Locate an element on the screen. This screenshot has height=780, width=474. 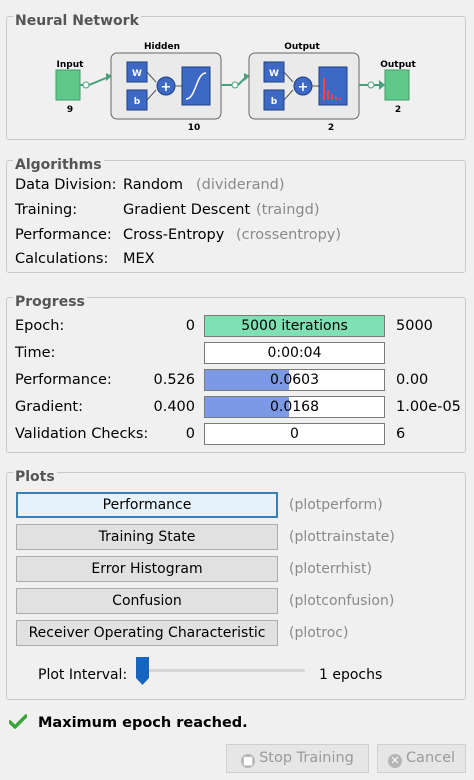
validation-end: 6 is located at coordinates (401, 434).